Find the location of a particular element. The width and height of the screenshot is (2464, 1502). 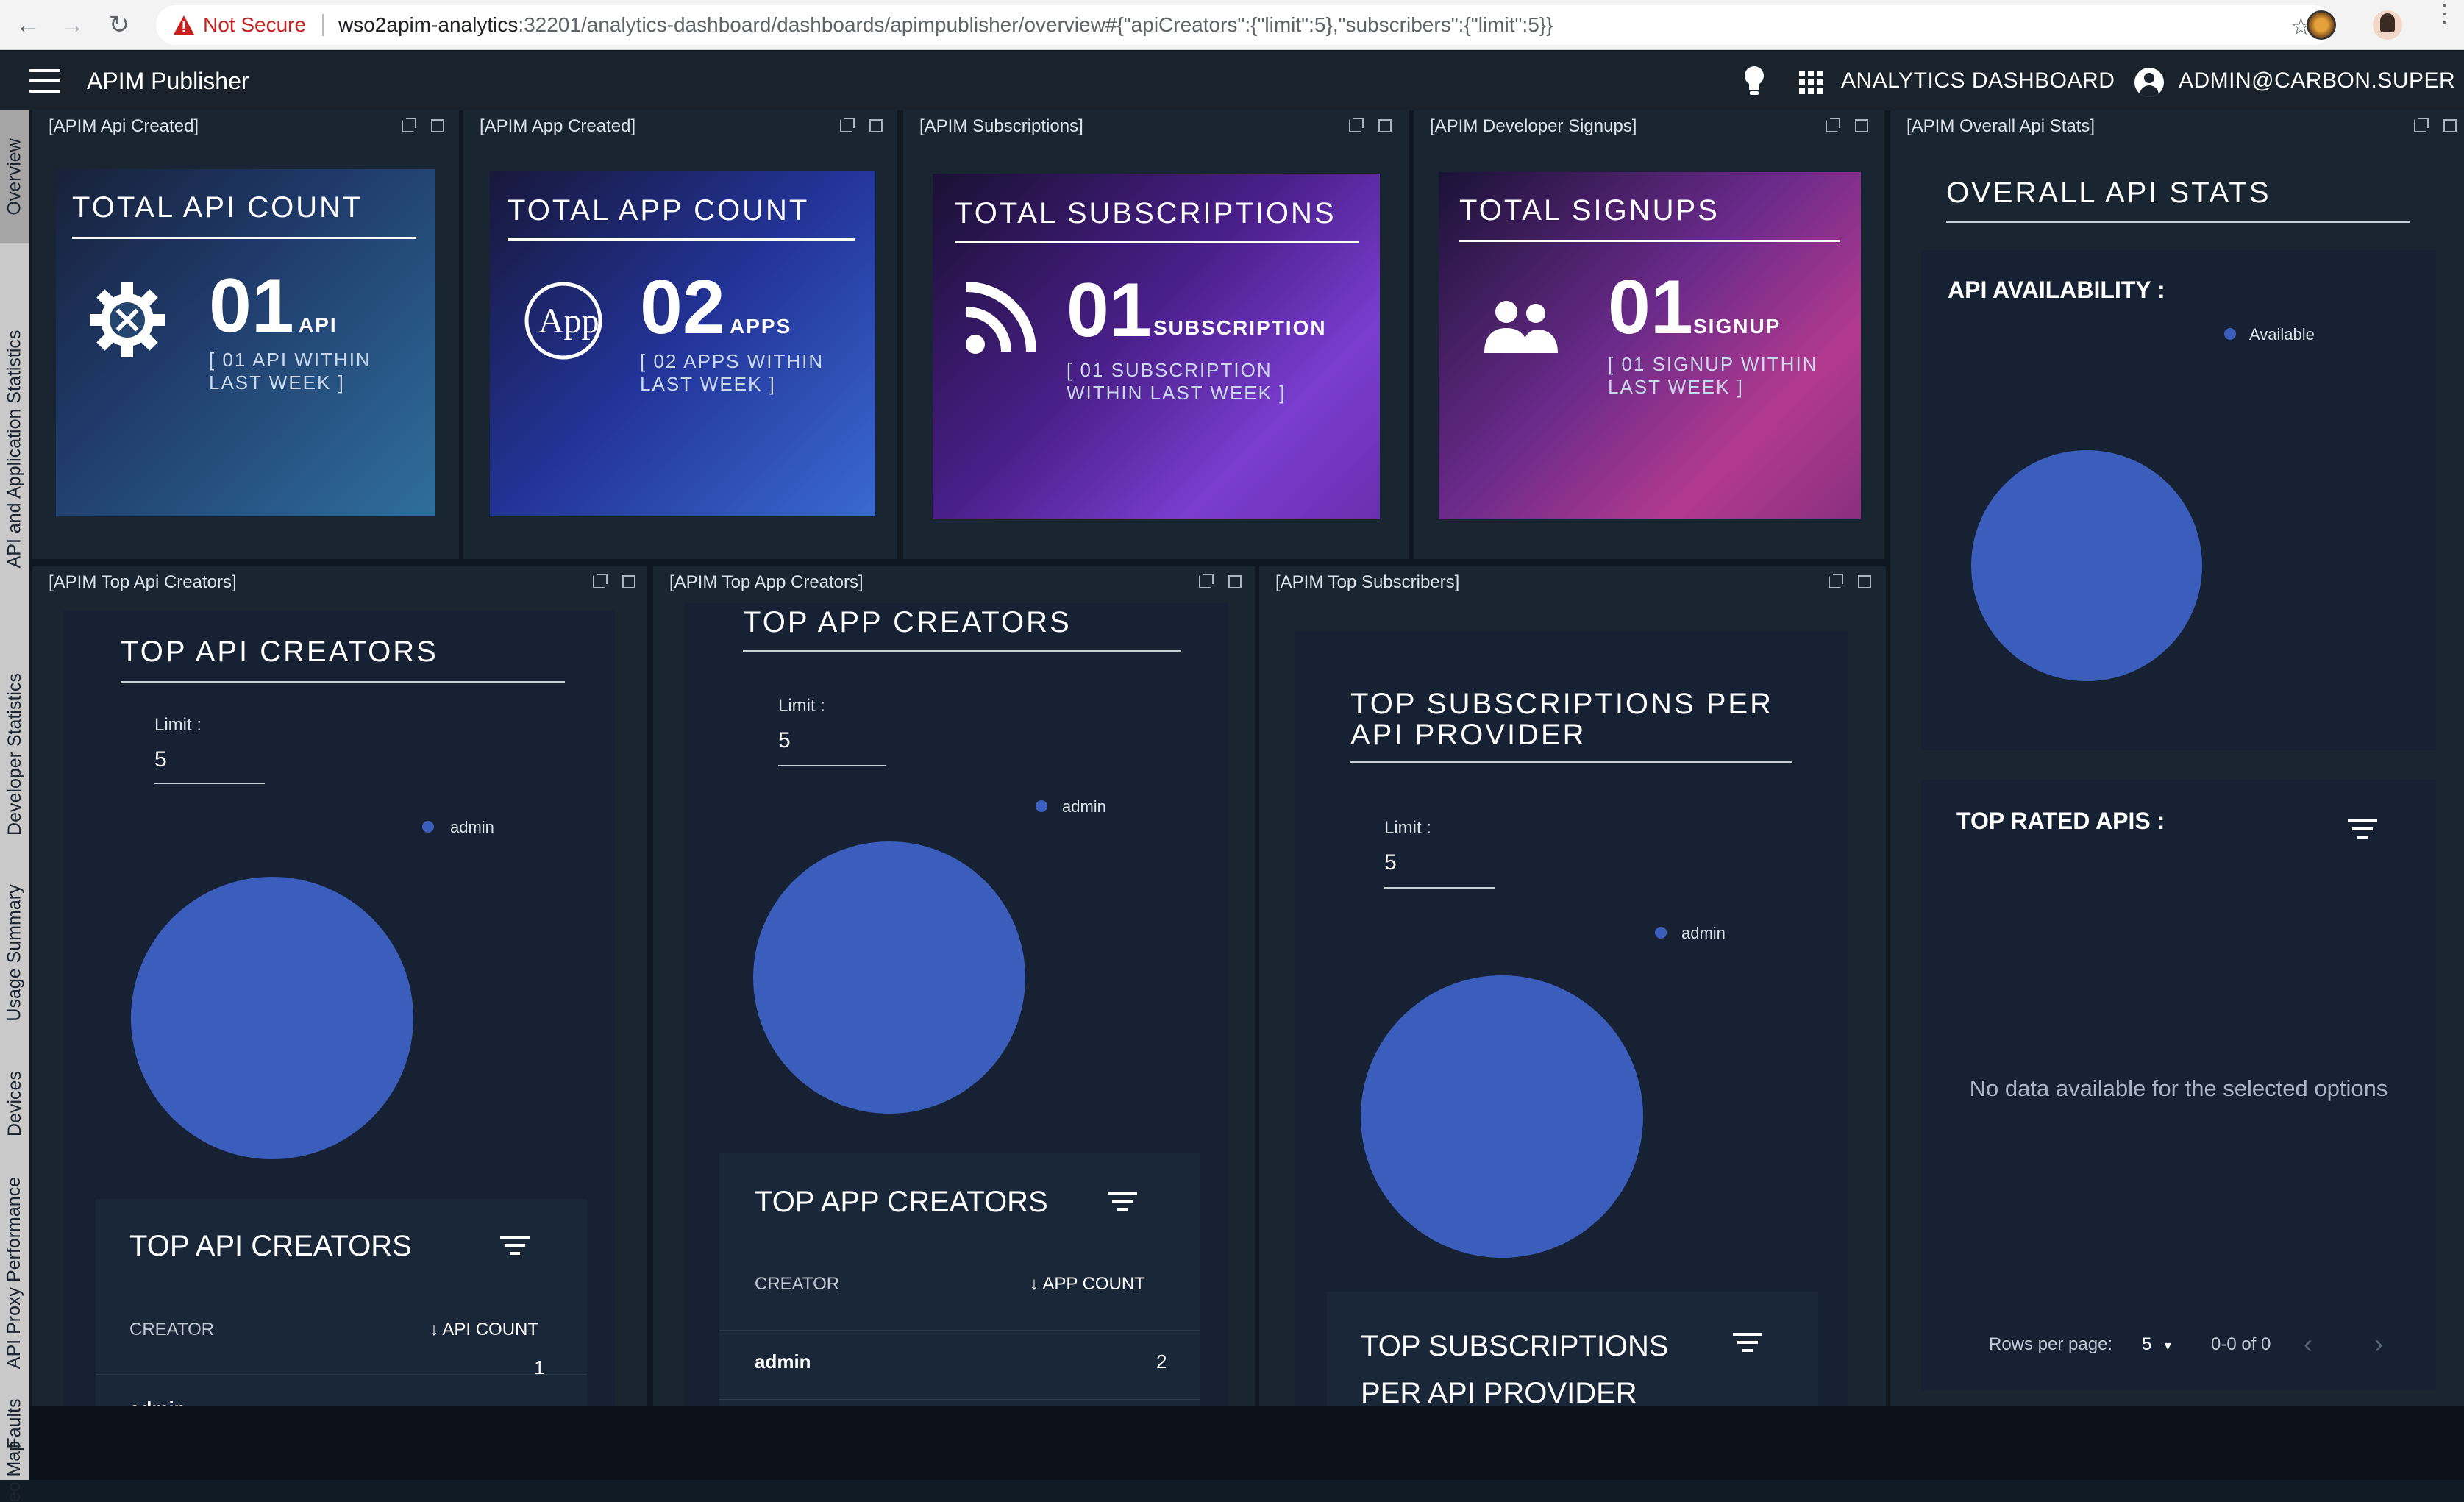

widget-title: [APIM Top App Creators] is located at coordinates (766, 582).